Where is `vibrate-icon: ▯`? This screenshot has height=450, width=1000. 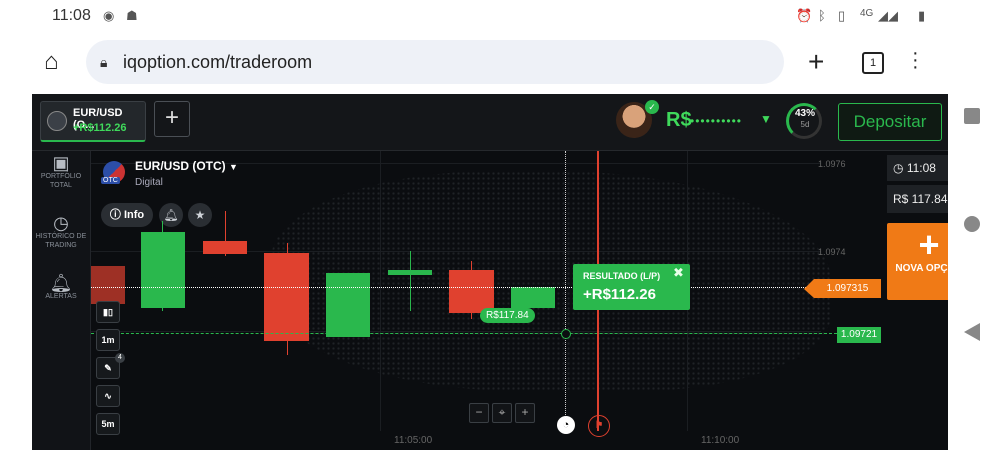
vibrate-icon: ▯ is located at coordinates (842, 15).